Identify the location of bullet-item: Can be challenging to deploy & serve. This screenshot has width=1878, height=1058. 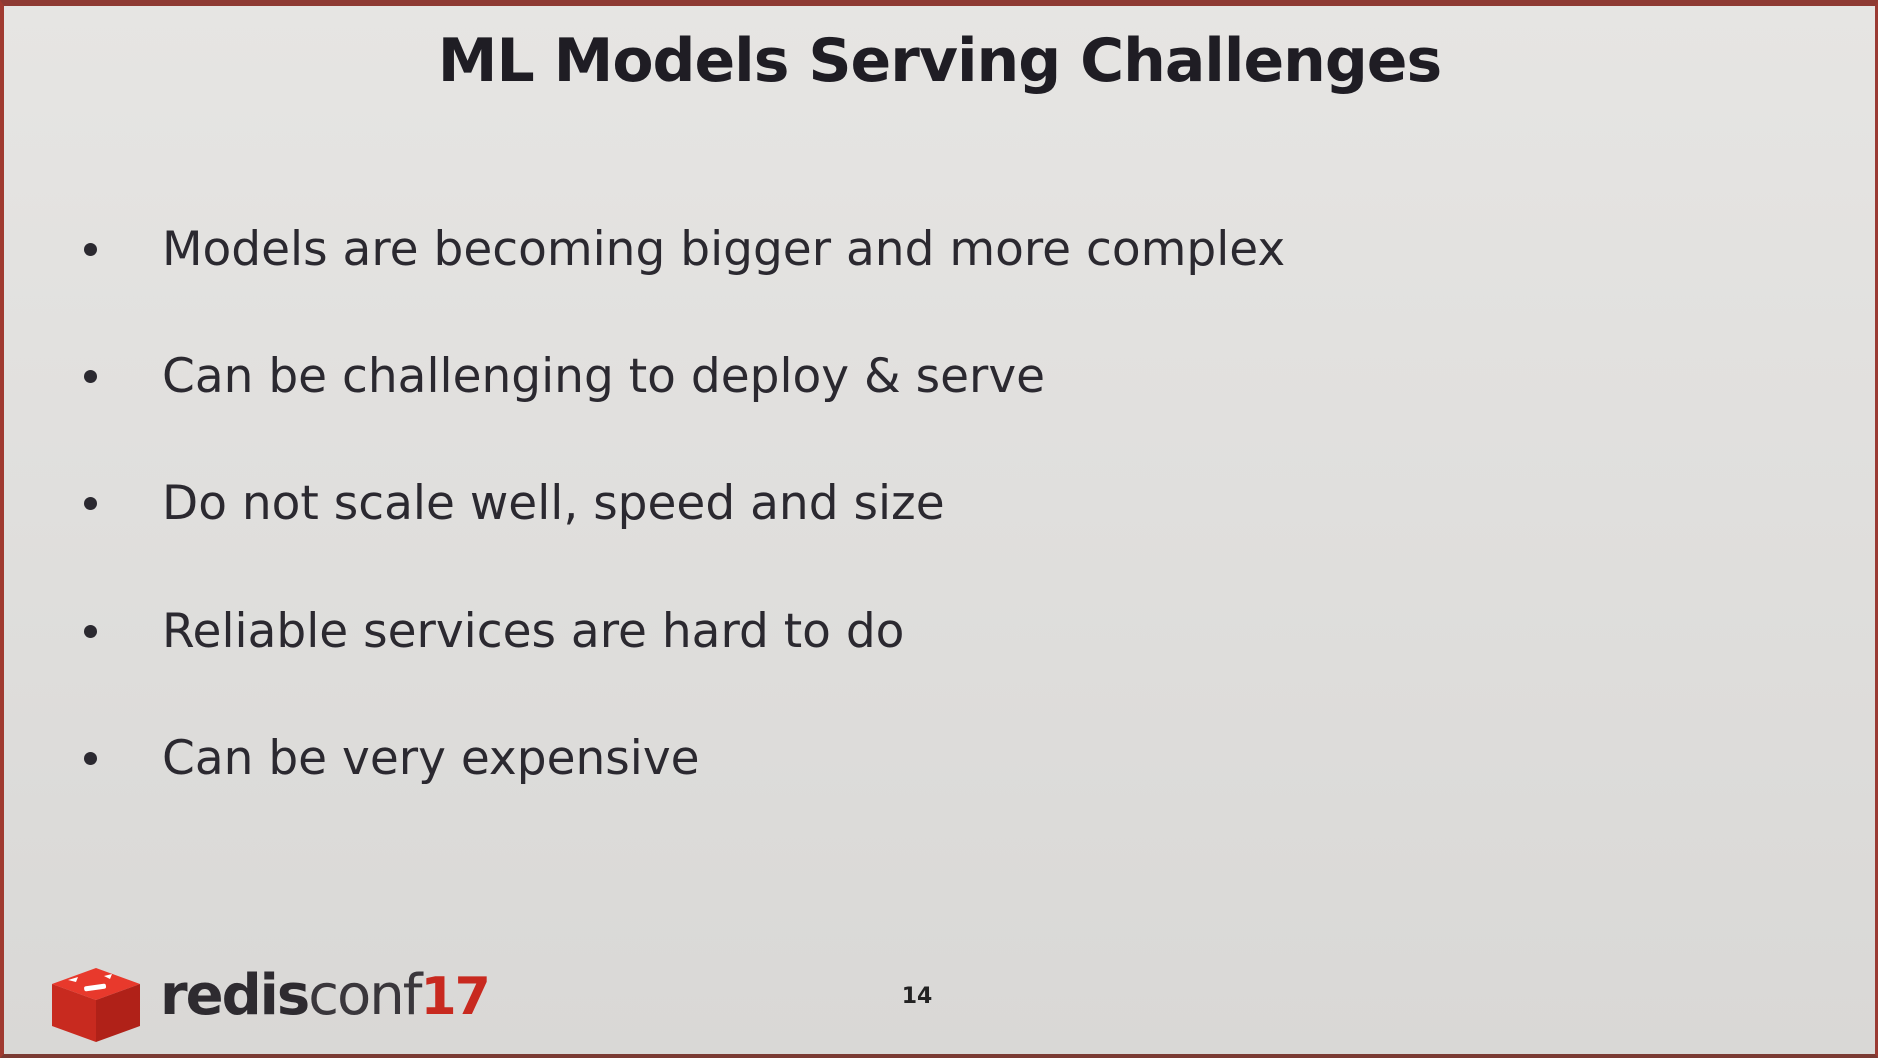
(561, 376).